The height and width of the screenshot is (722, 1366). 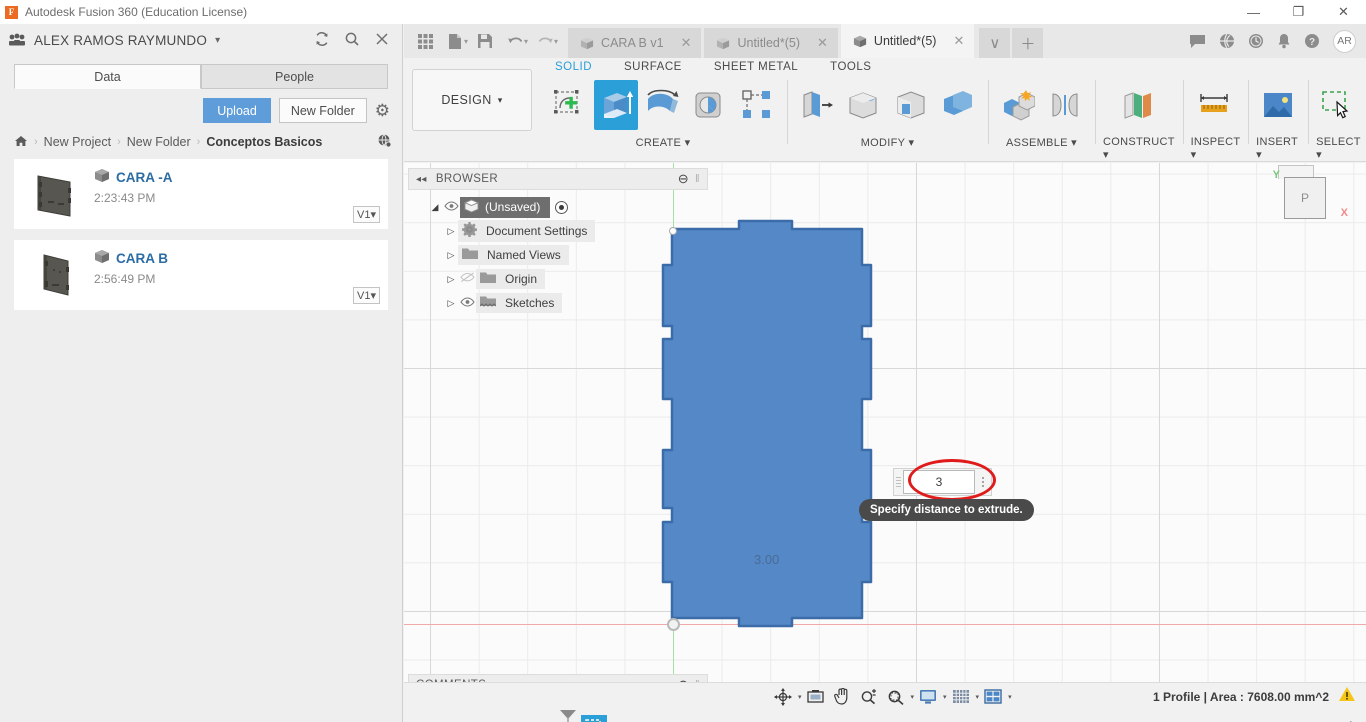 I want to click on browser-node-origin: ▷ Origin, so click(x=558, y=279).